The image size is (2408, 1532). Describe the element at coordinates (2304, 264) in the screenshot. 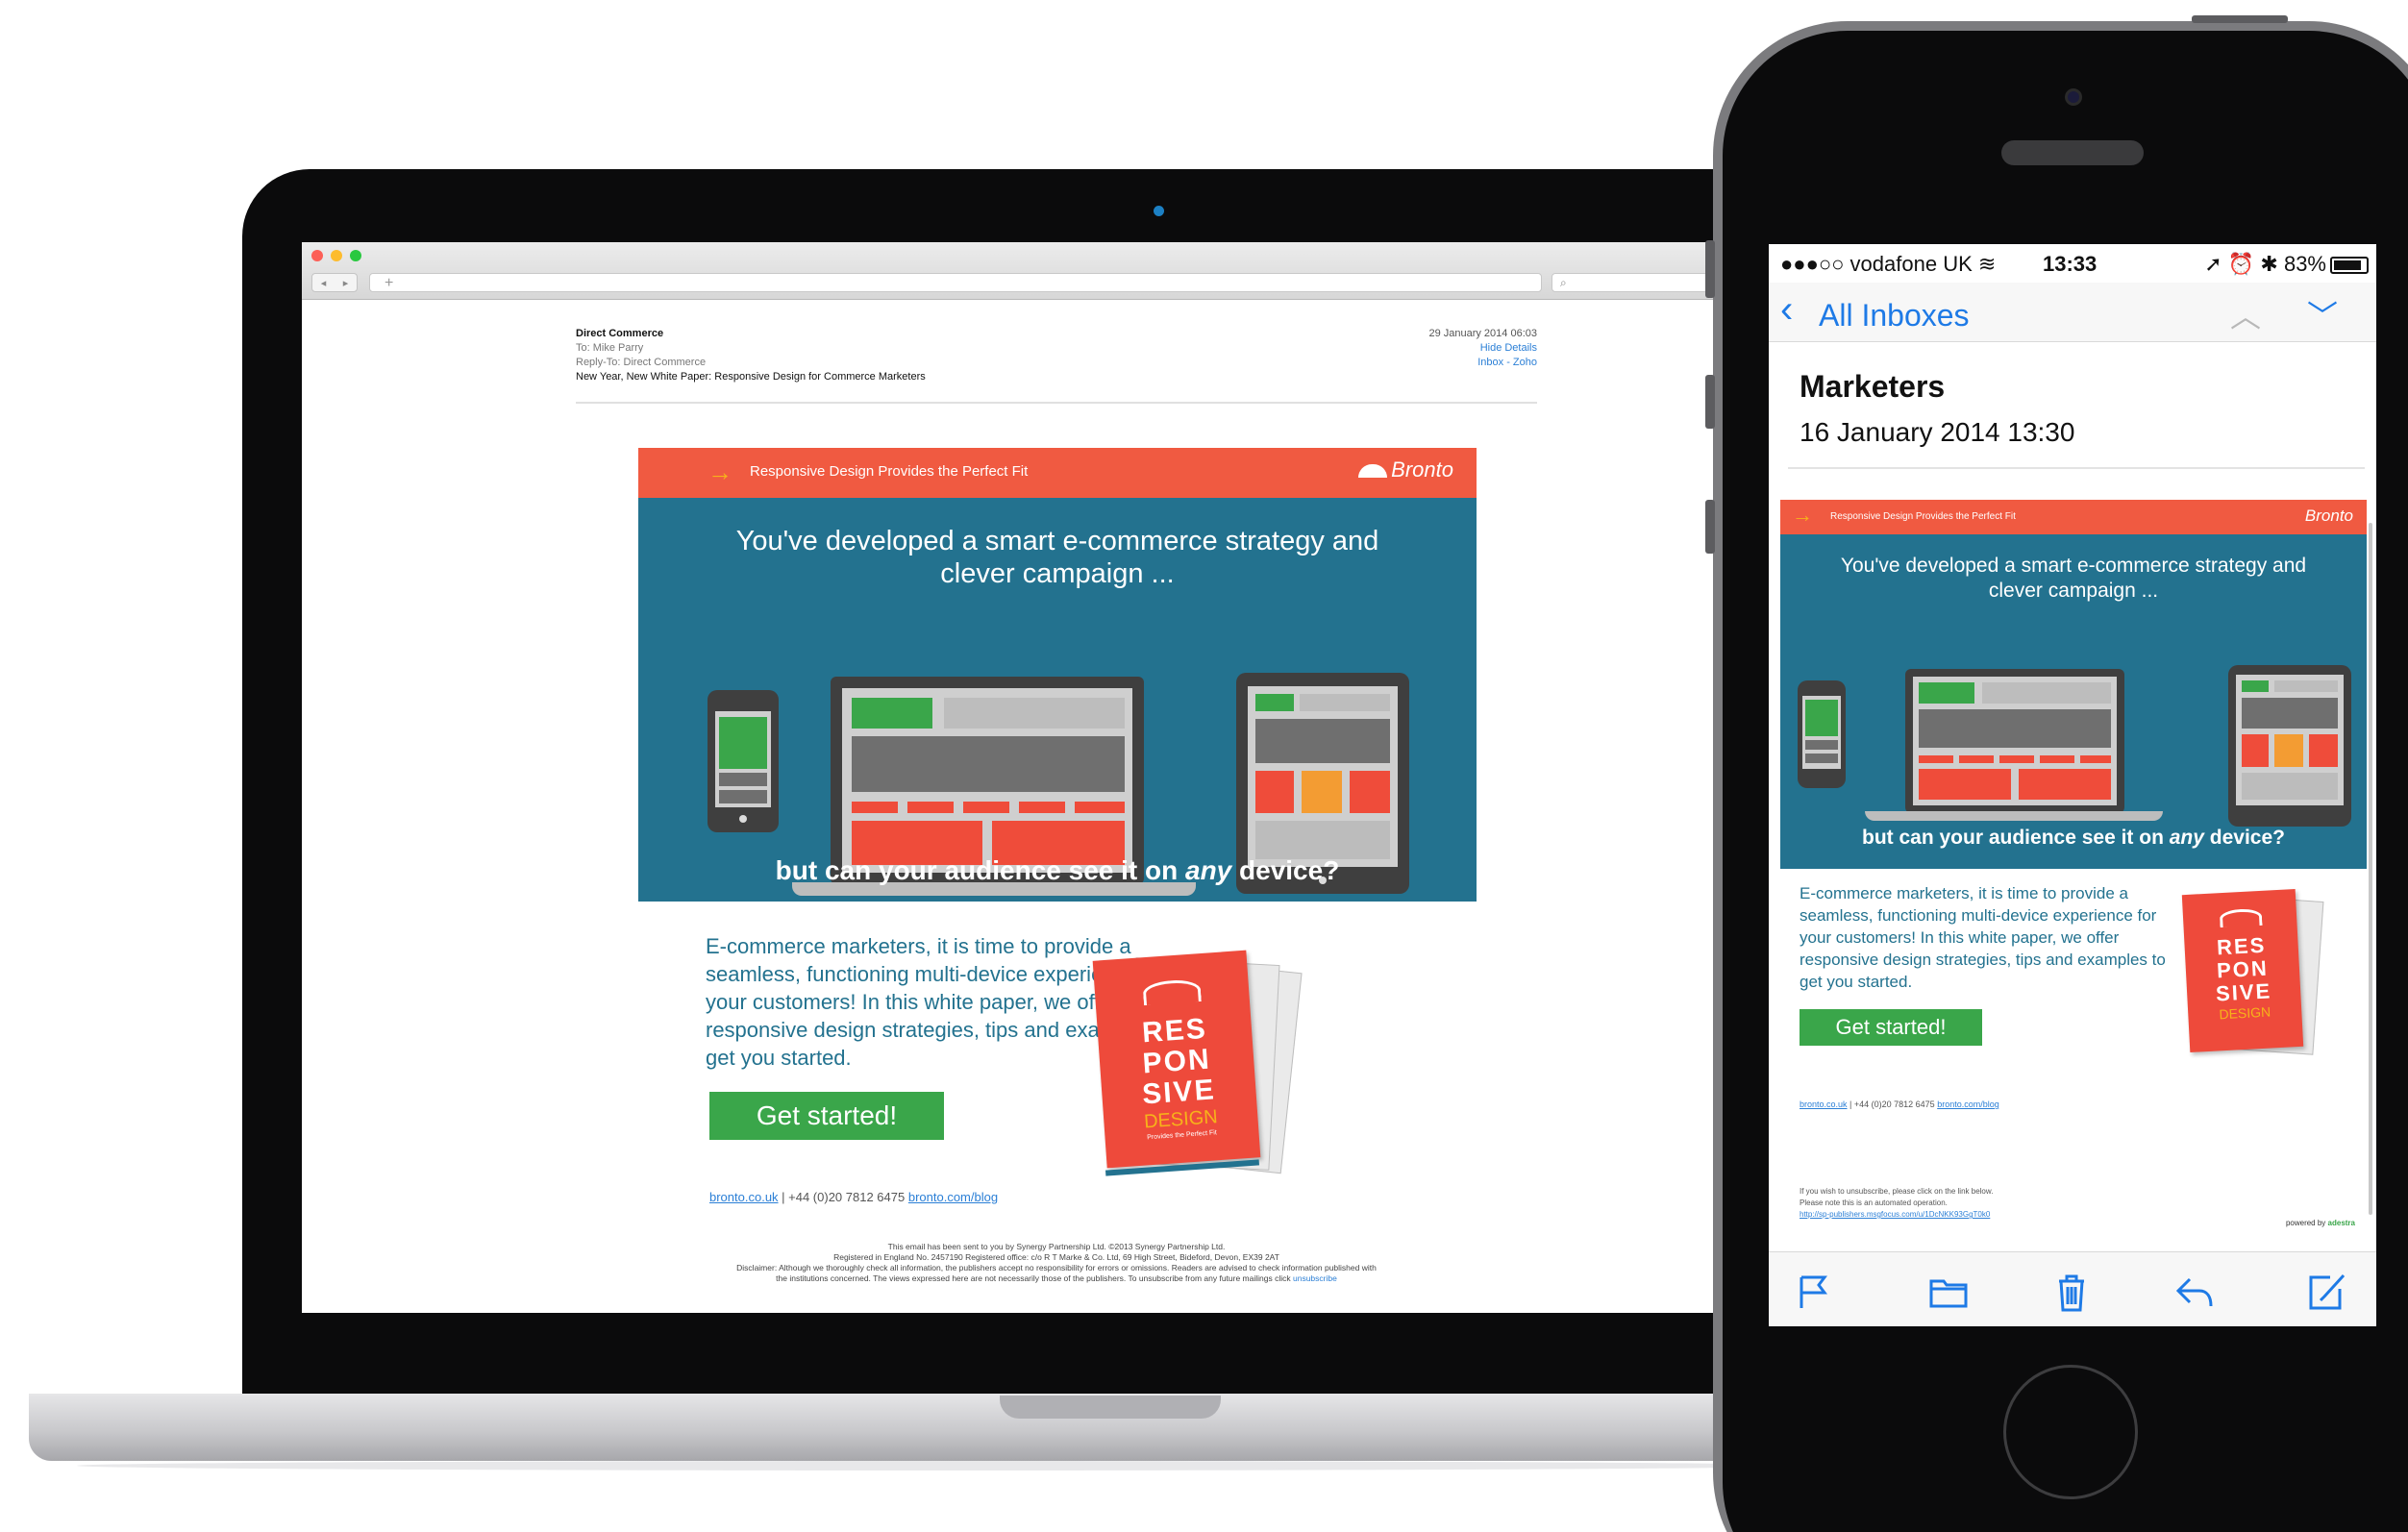

I see `battery-percent: 83%` at that location.